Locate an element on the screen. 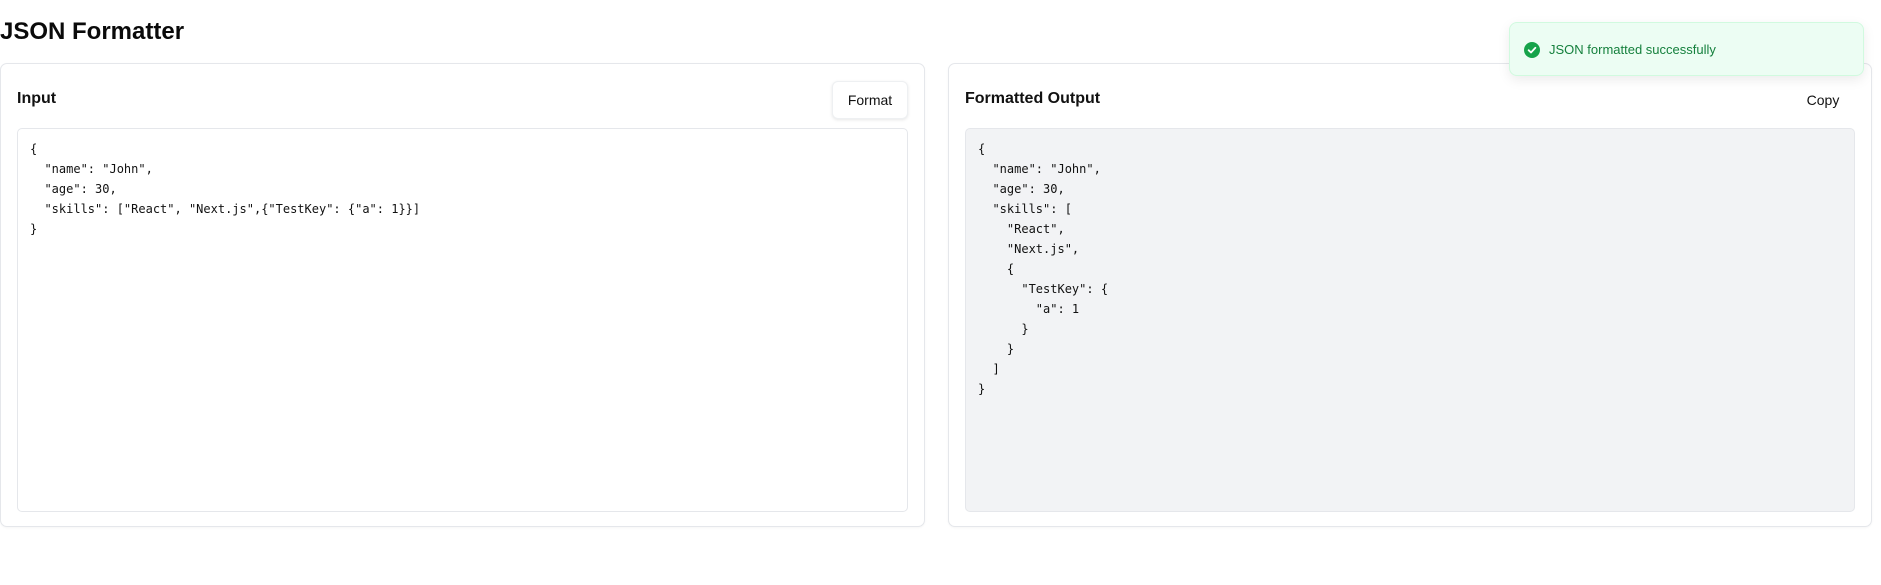 The height and width of the screenshot is (585, 1881). check-circle-icon is located at coordinates (1532, 50).